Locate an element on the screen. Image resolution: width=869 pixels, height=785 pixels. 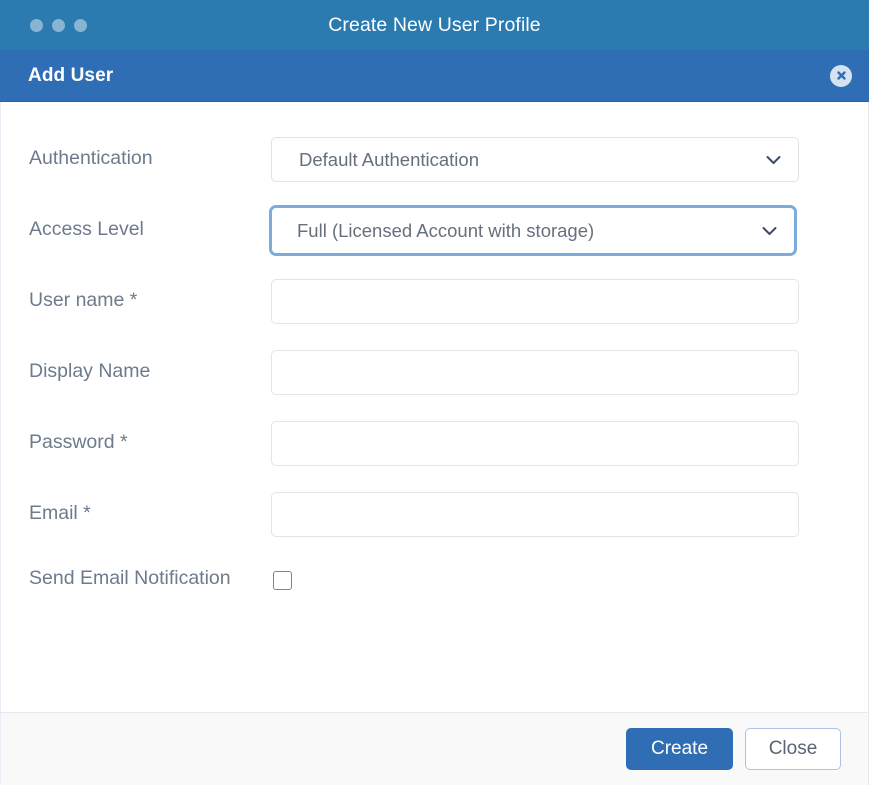
field-row-user-name: User name * is located at coordinates (434, 305).